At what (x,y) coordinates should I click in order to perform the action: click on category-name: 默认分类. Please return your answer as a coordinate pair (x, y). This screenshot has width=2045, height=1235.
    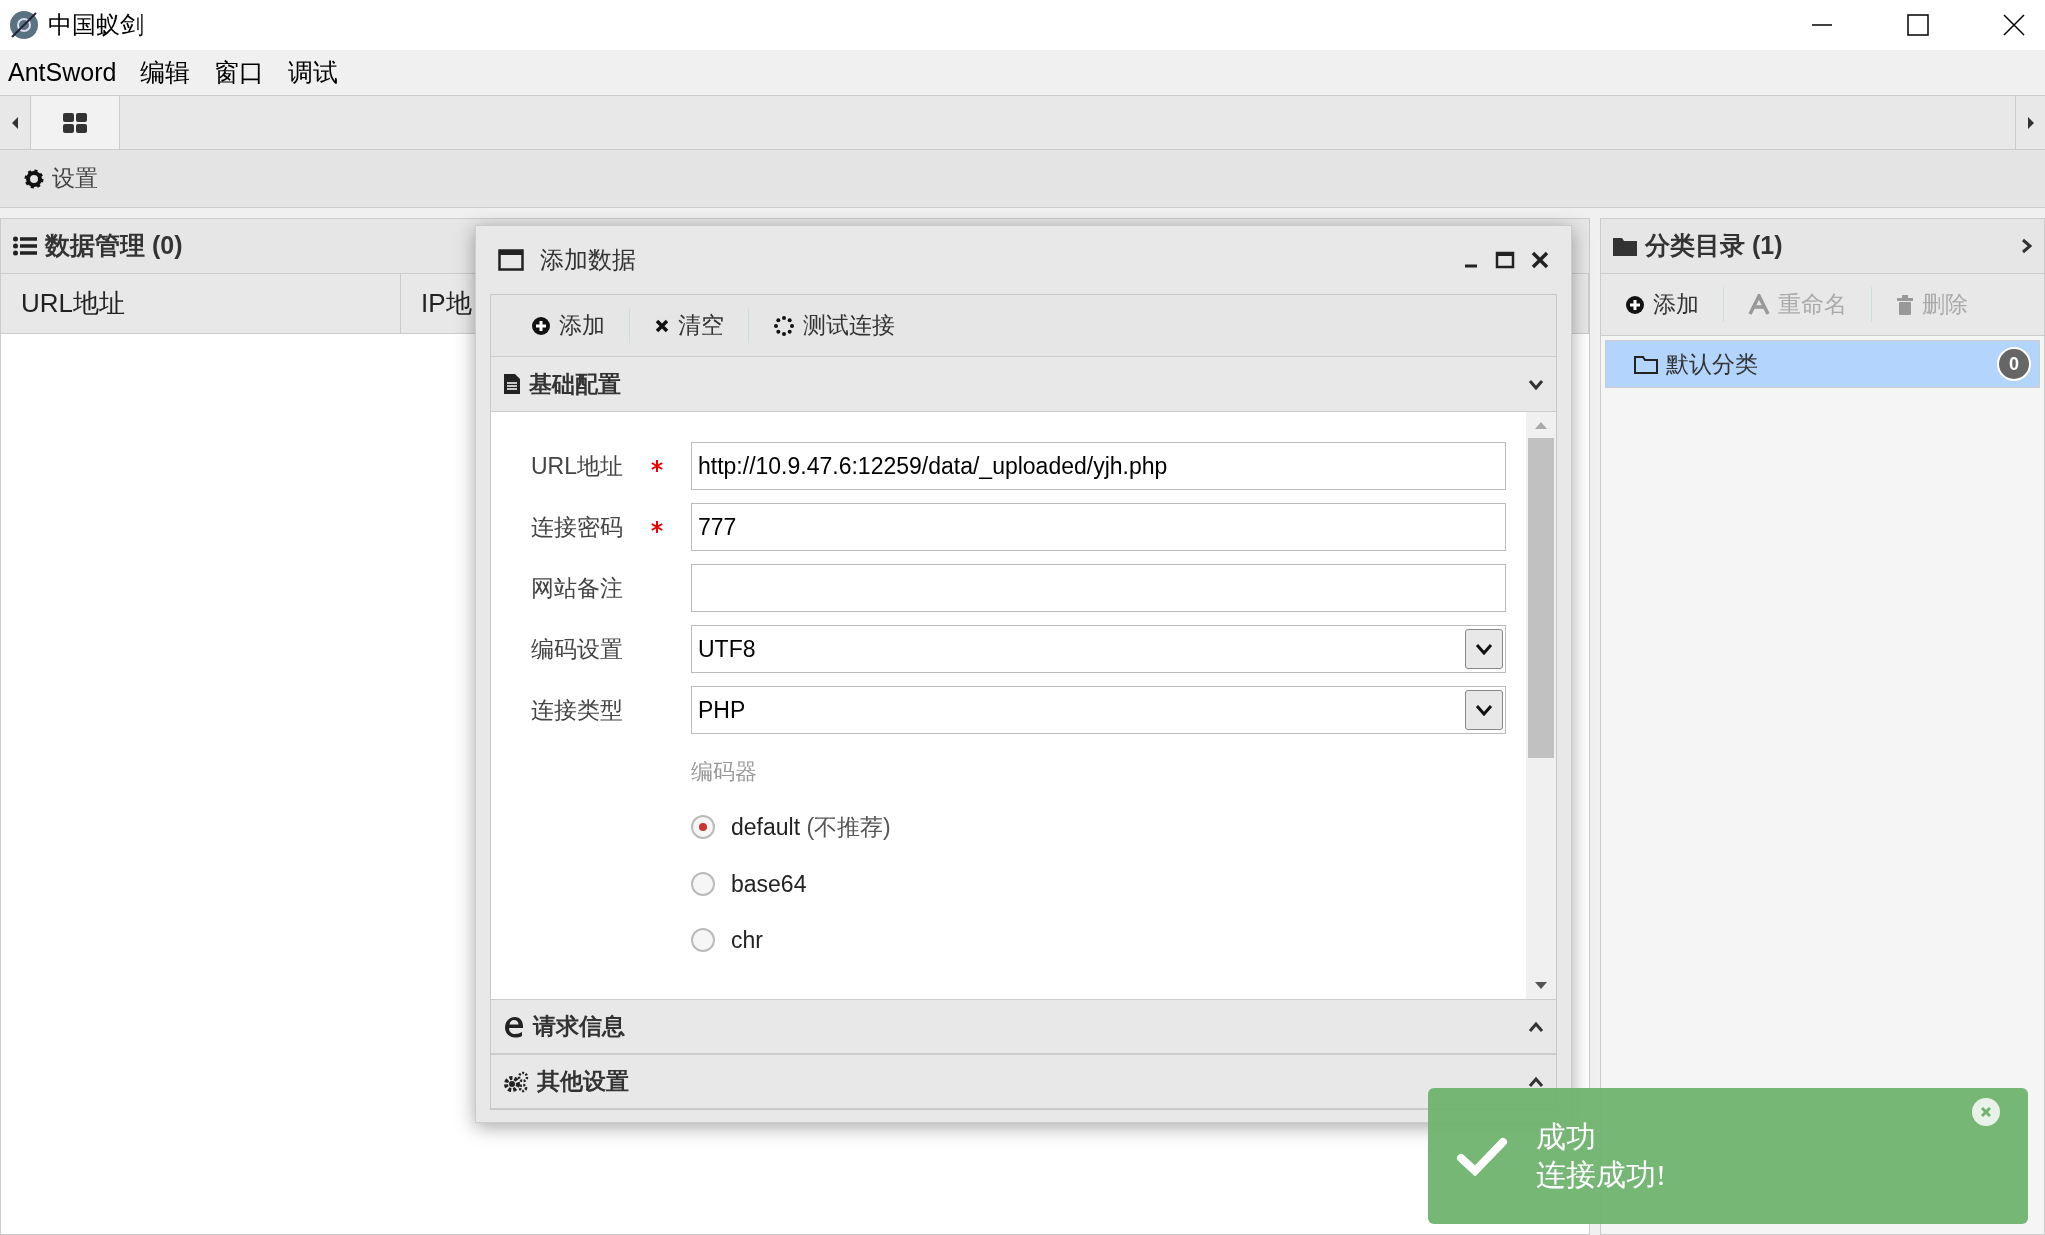
    Looking at the image, I should click on (1712, 364).